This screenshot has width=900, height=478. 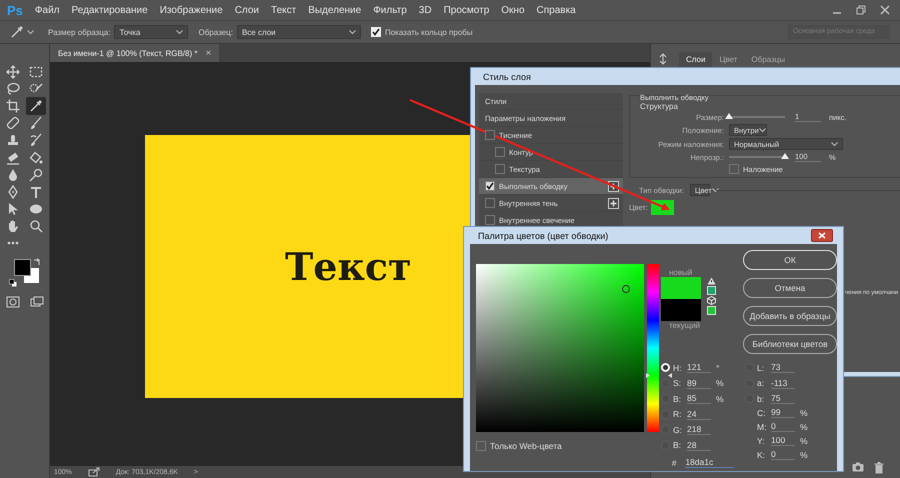 What do you see at coordinates (861, 10) in the screenshot?
I see `restore-icon` at bounding box center [861, 10].